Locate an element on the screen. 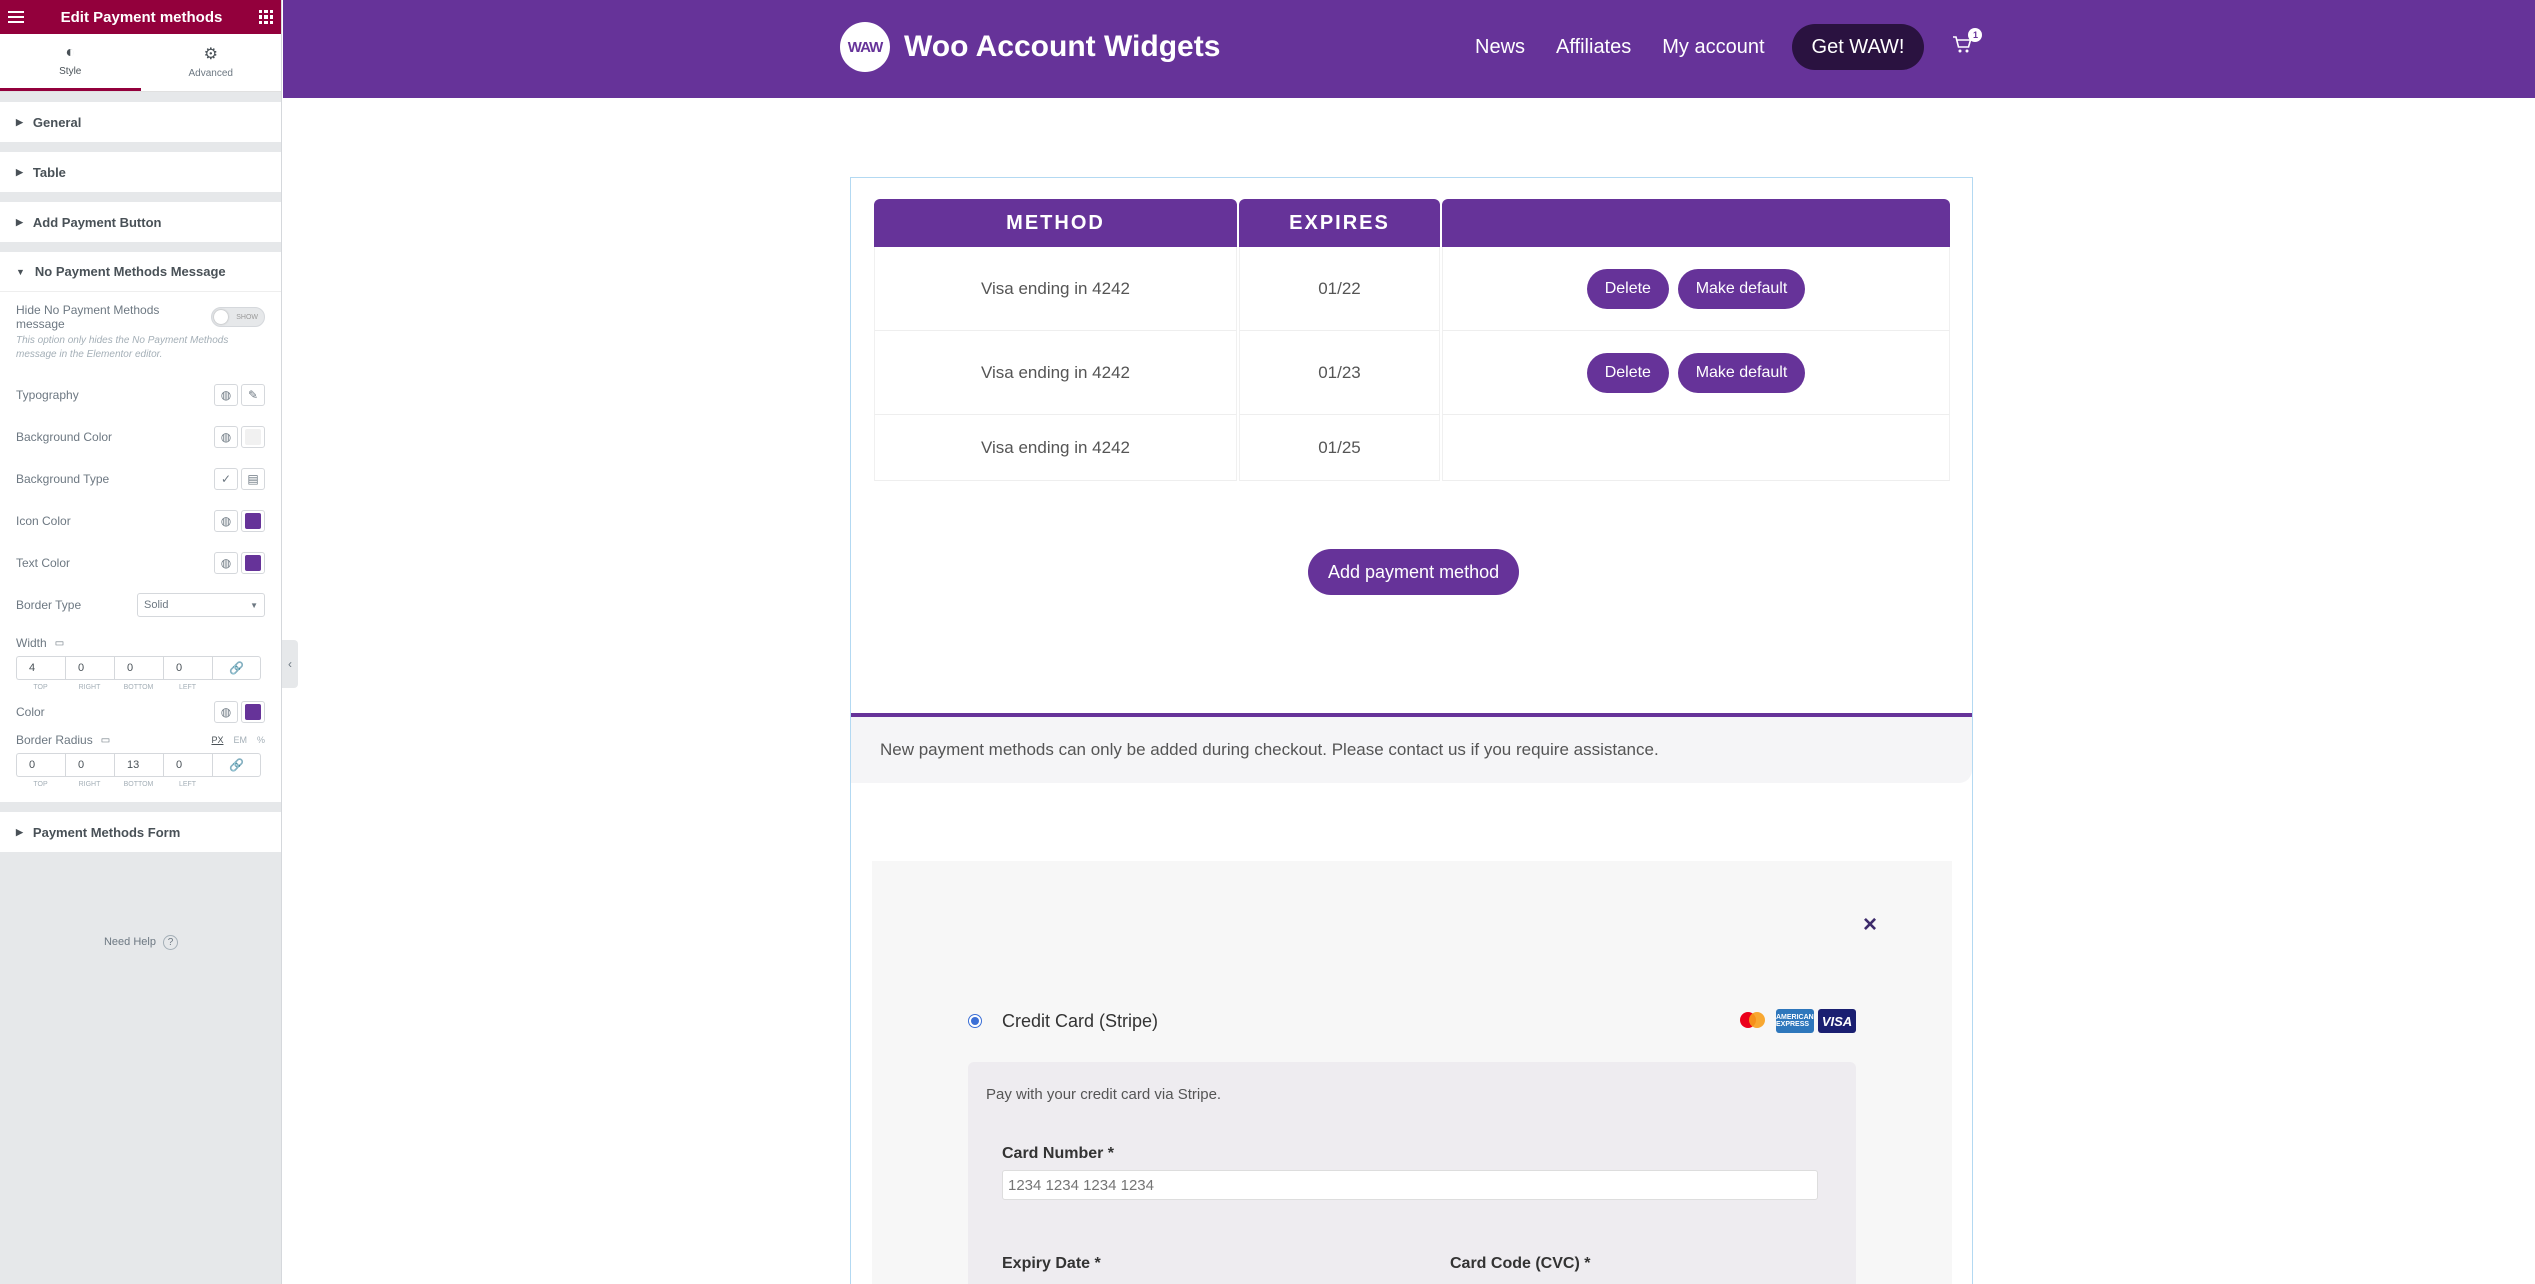 The width and height of the screenshot is (2535, 1284). brush-icon: ✓ is located at coordinates (226, 479).